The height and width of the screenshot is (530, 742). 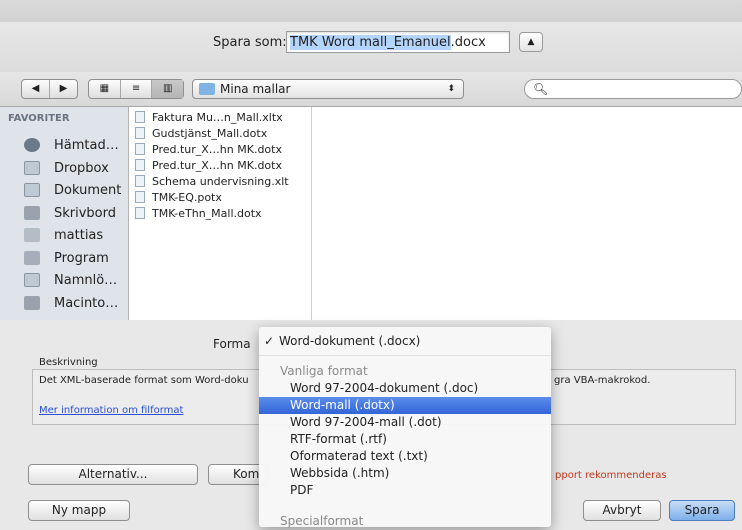 I want to click on format-label: Forma, so click(x=232, y=344).